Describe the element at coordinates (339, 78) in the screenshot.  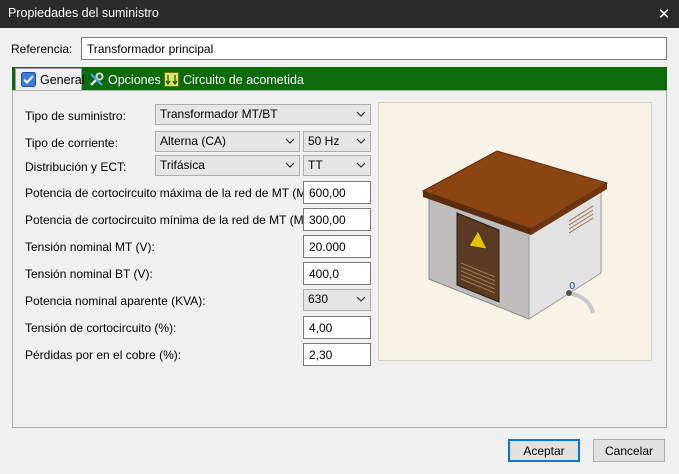
I see `tab-bar: General Opciones Circuito de acometida` at that location.